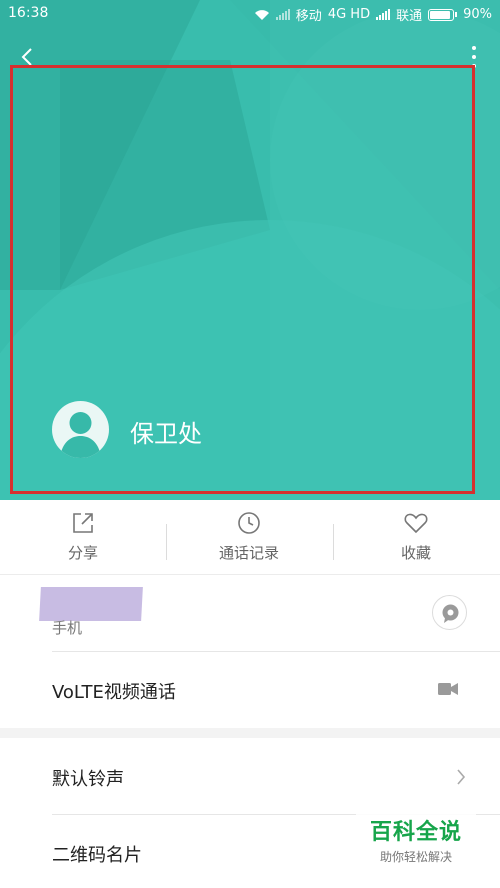 This screenshot has width=500, height=888. What do you see at coordinates (114, 692) in the screenshot?
I see `volte-title: VoLTE视频通话` at bounding box center [114, 692].